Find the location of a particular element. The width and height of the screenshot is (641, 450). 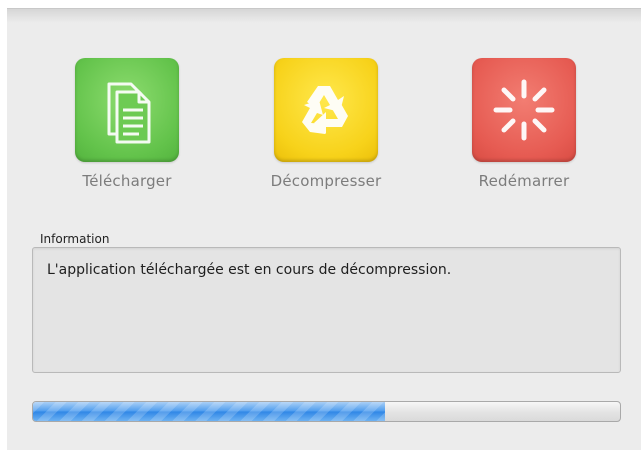

unpack-tile is located at coordinates (326, 110).